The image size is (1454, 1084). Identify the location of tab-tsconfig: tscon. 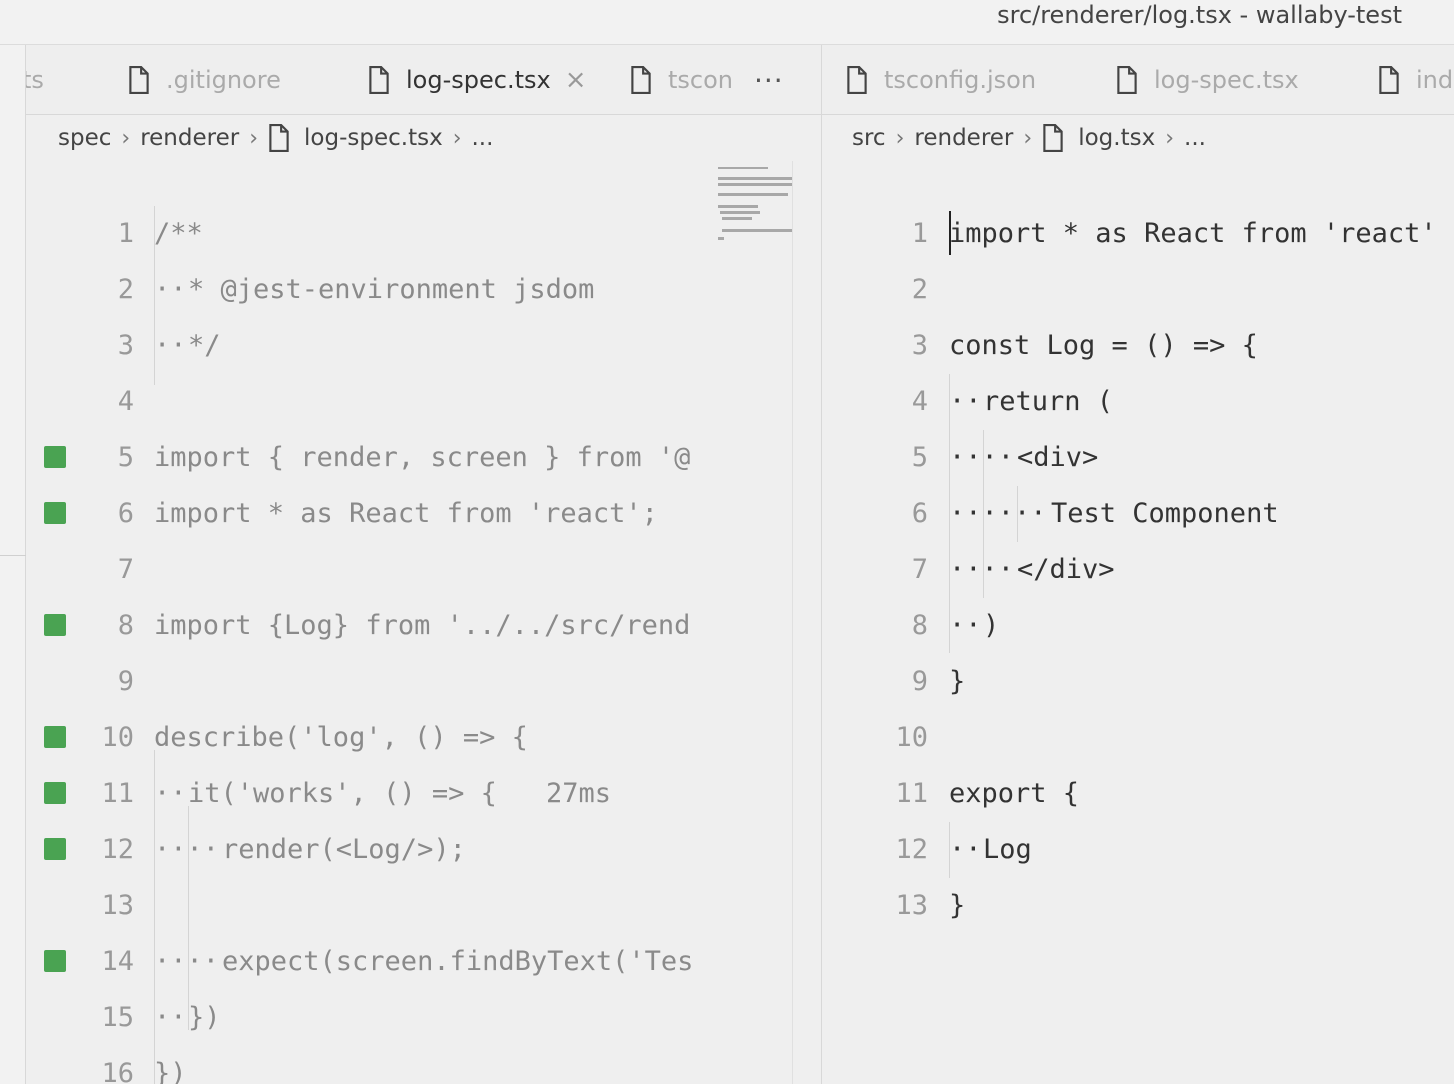
(681, 79).